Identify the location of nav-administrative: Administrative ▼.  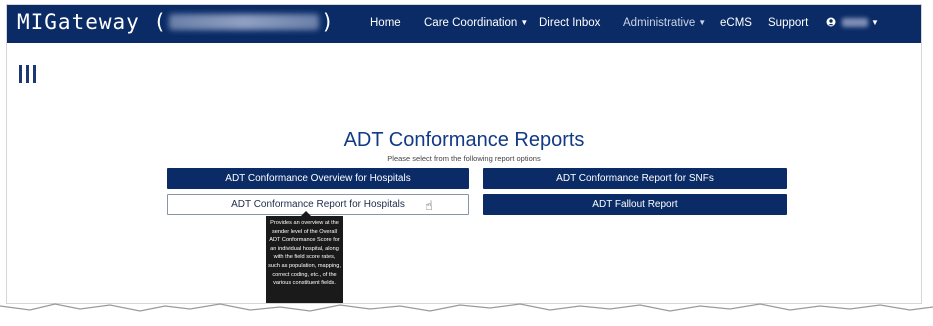
(664, 23).